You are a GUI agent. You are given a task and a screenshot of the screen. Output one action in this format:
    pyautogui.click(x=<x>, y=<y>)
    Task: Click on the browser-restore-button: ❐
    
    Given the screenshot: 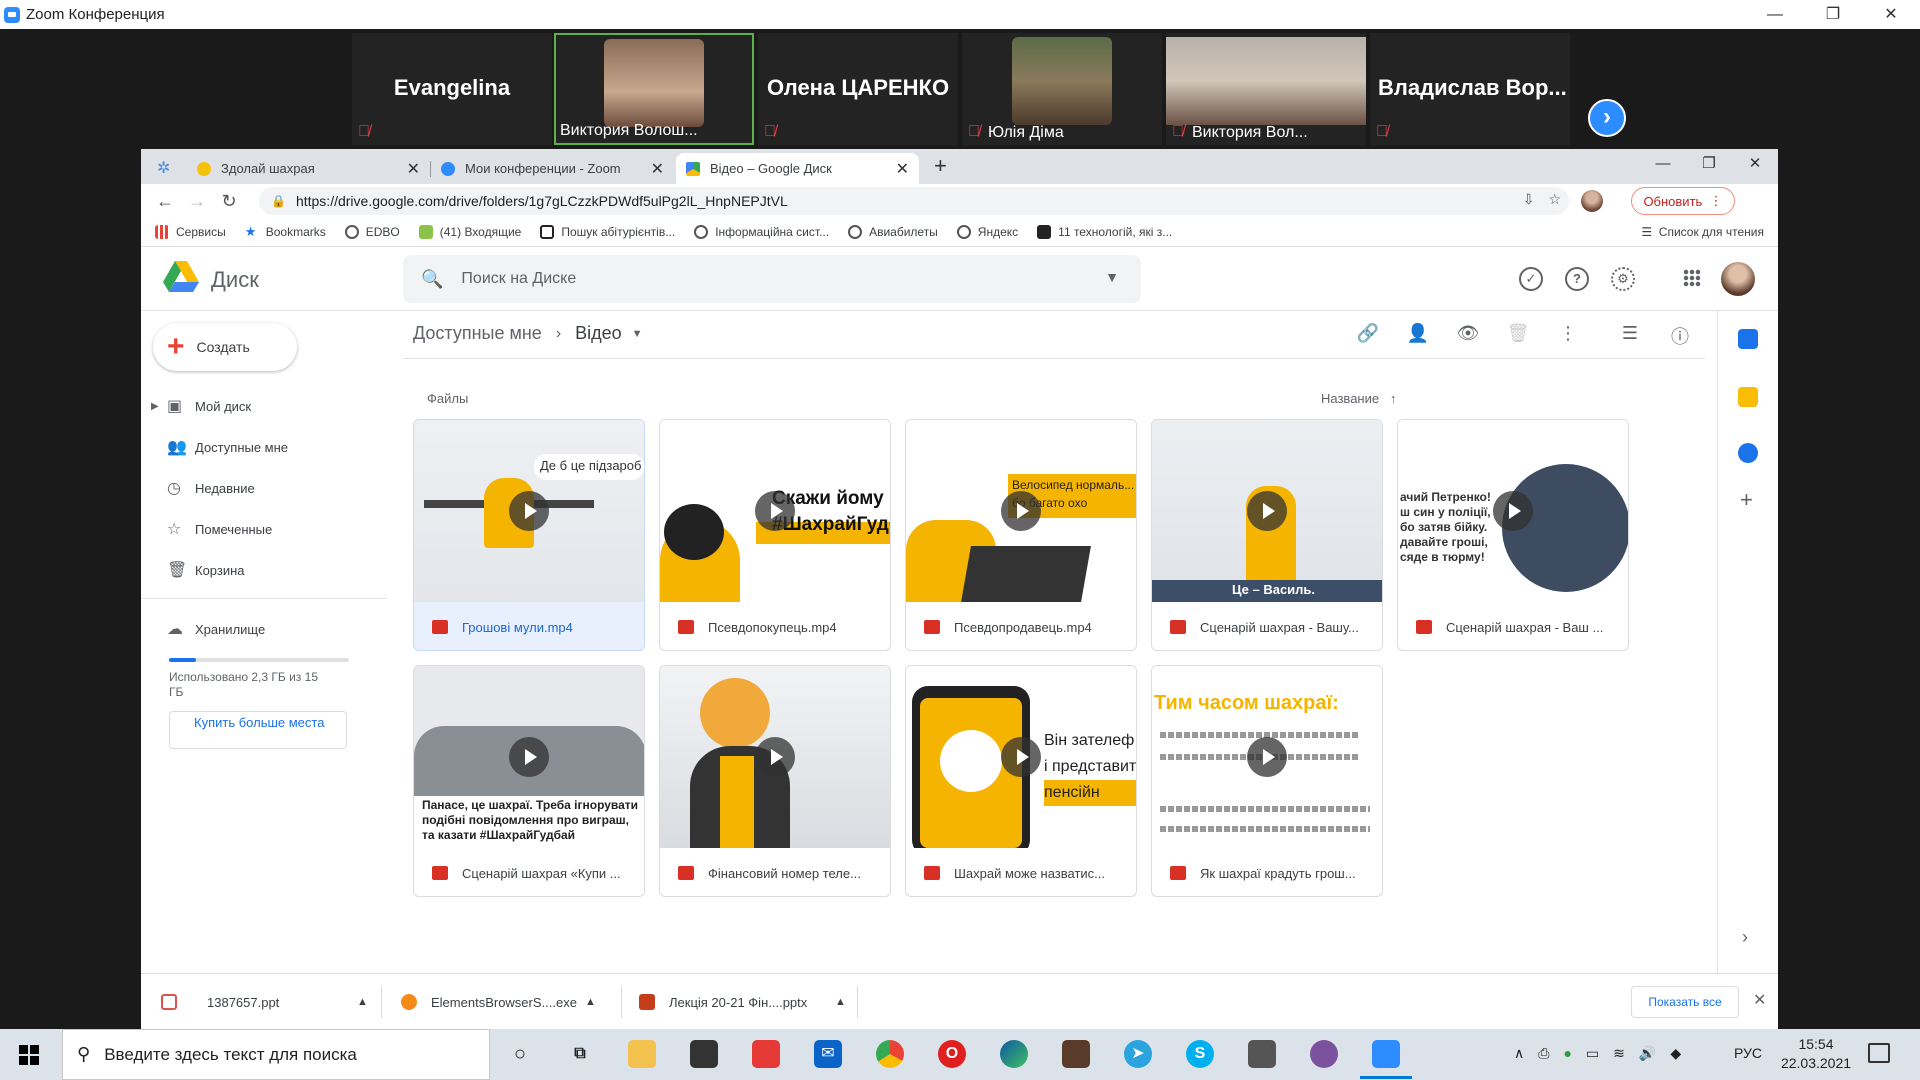 What is the action you would take?
    pyautogui.click(x=1709, y=164)
    